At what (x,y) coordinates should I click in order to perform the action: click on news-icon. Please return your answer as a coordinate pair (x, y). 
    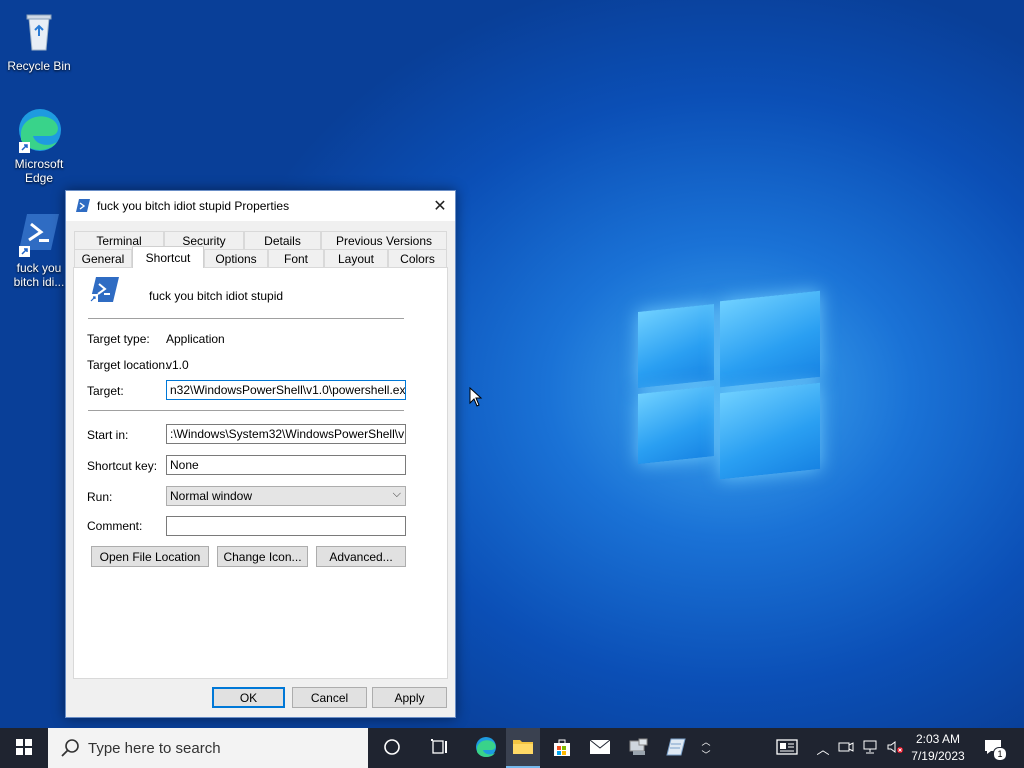
    Looking at the image, I should click on (787, 748).